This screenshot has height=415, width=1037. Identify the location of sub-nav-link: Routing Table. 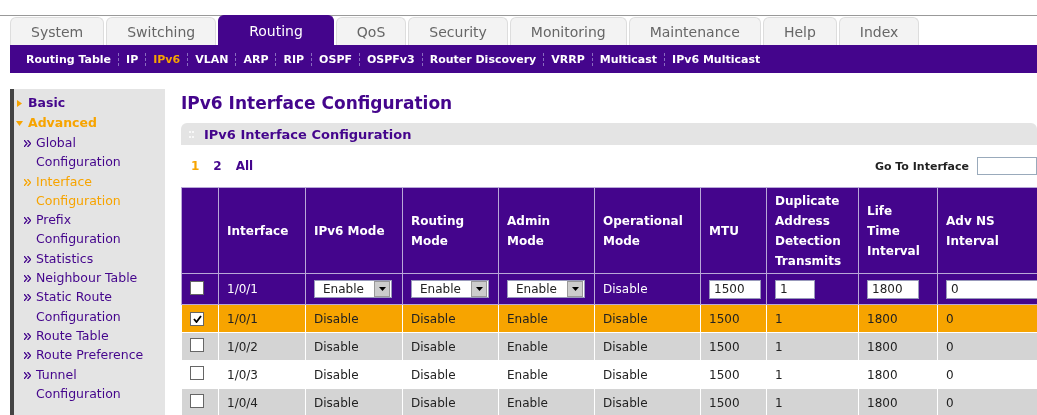
(72, 59).